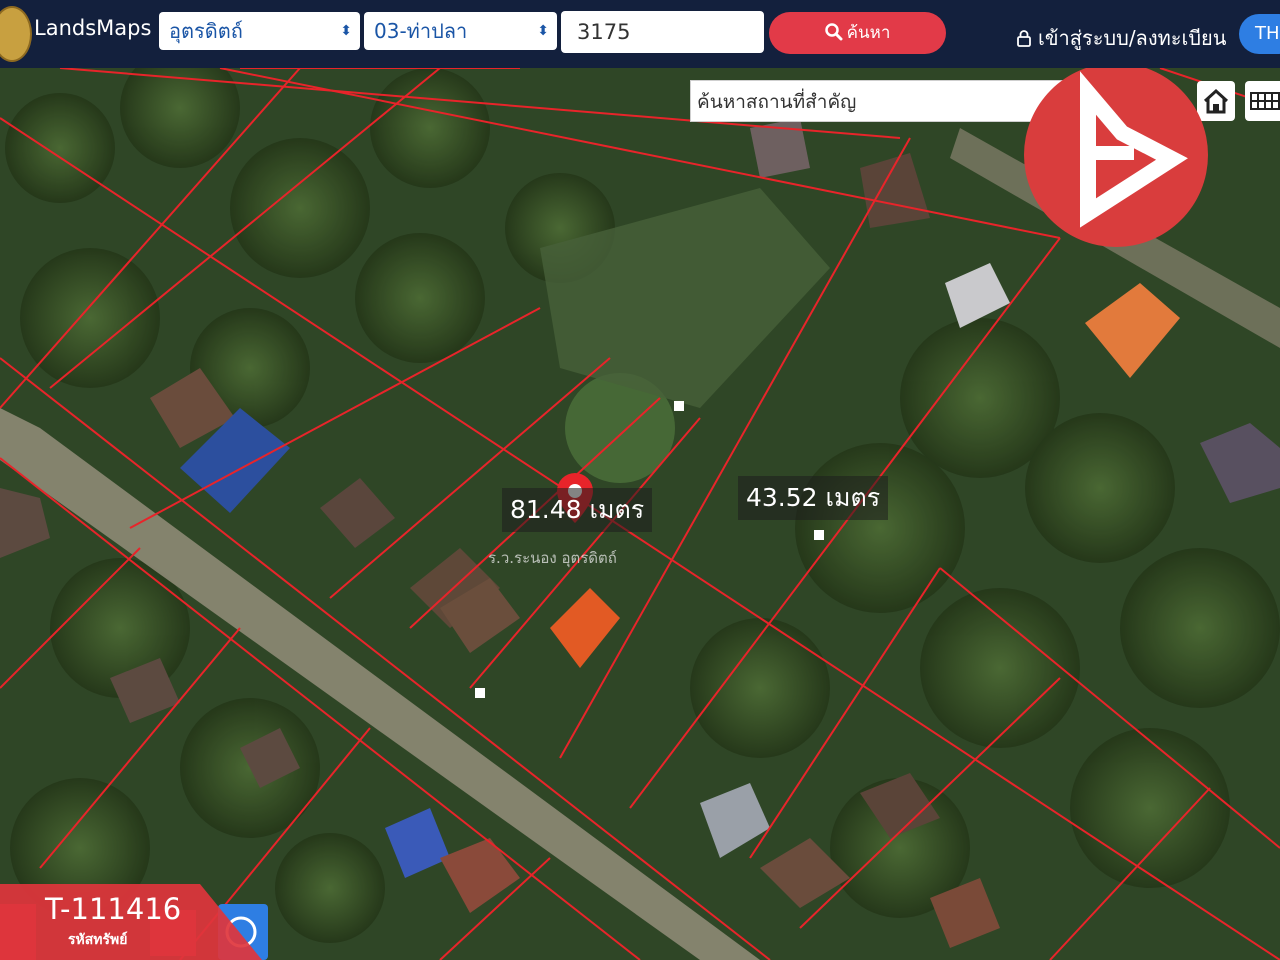 This screenshot has width=1280, height=960. I want to click on grid-button, so click(1262, 101).